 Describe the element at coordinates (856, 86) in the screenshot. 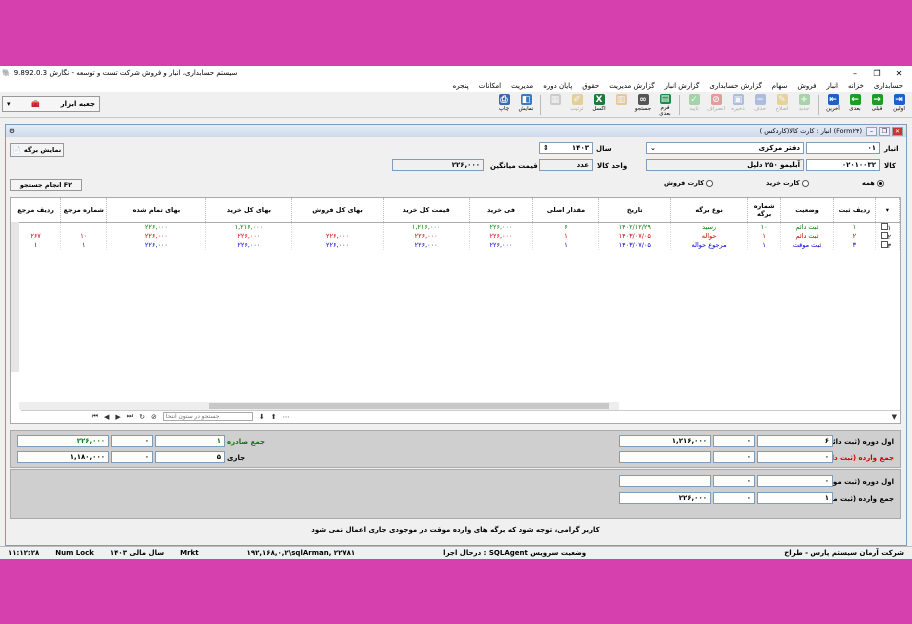

I see `menu-item: خزانه` at that location.